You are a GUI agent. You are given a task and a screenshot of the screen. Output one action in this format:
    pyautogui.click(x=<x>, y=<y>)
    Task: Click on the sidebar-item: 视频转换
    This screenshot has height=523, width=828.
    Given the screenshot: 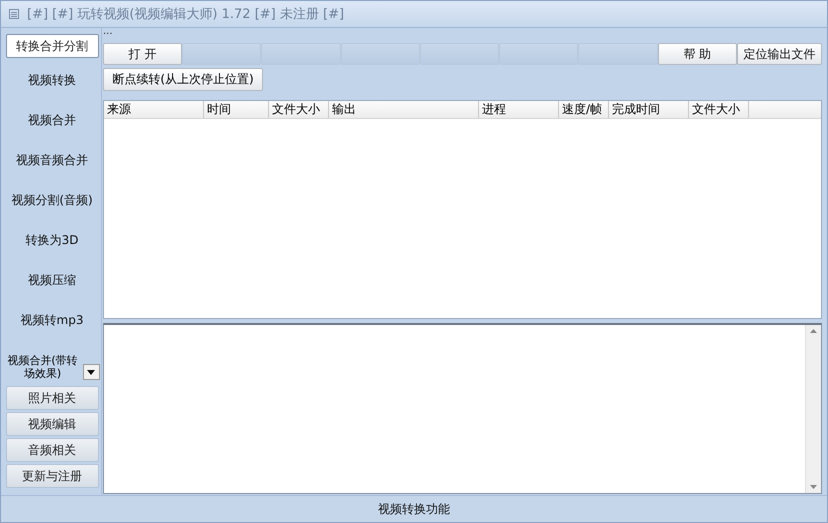 What is the action you would take?
    pyautogui.click(x=52, y=80)
    